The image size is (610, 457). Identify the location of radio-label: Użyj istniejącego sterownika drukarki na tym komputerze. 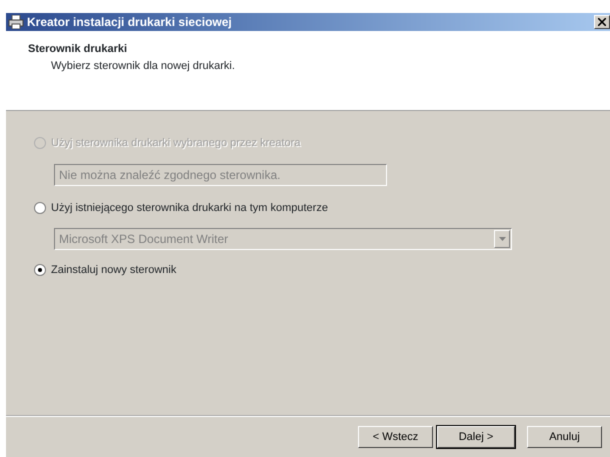
(189, 208).